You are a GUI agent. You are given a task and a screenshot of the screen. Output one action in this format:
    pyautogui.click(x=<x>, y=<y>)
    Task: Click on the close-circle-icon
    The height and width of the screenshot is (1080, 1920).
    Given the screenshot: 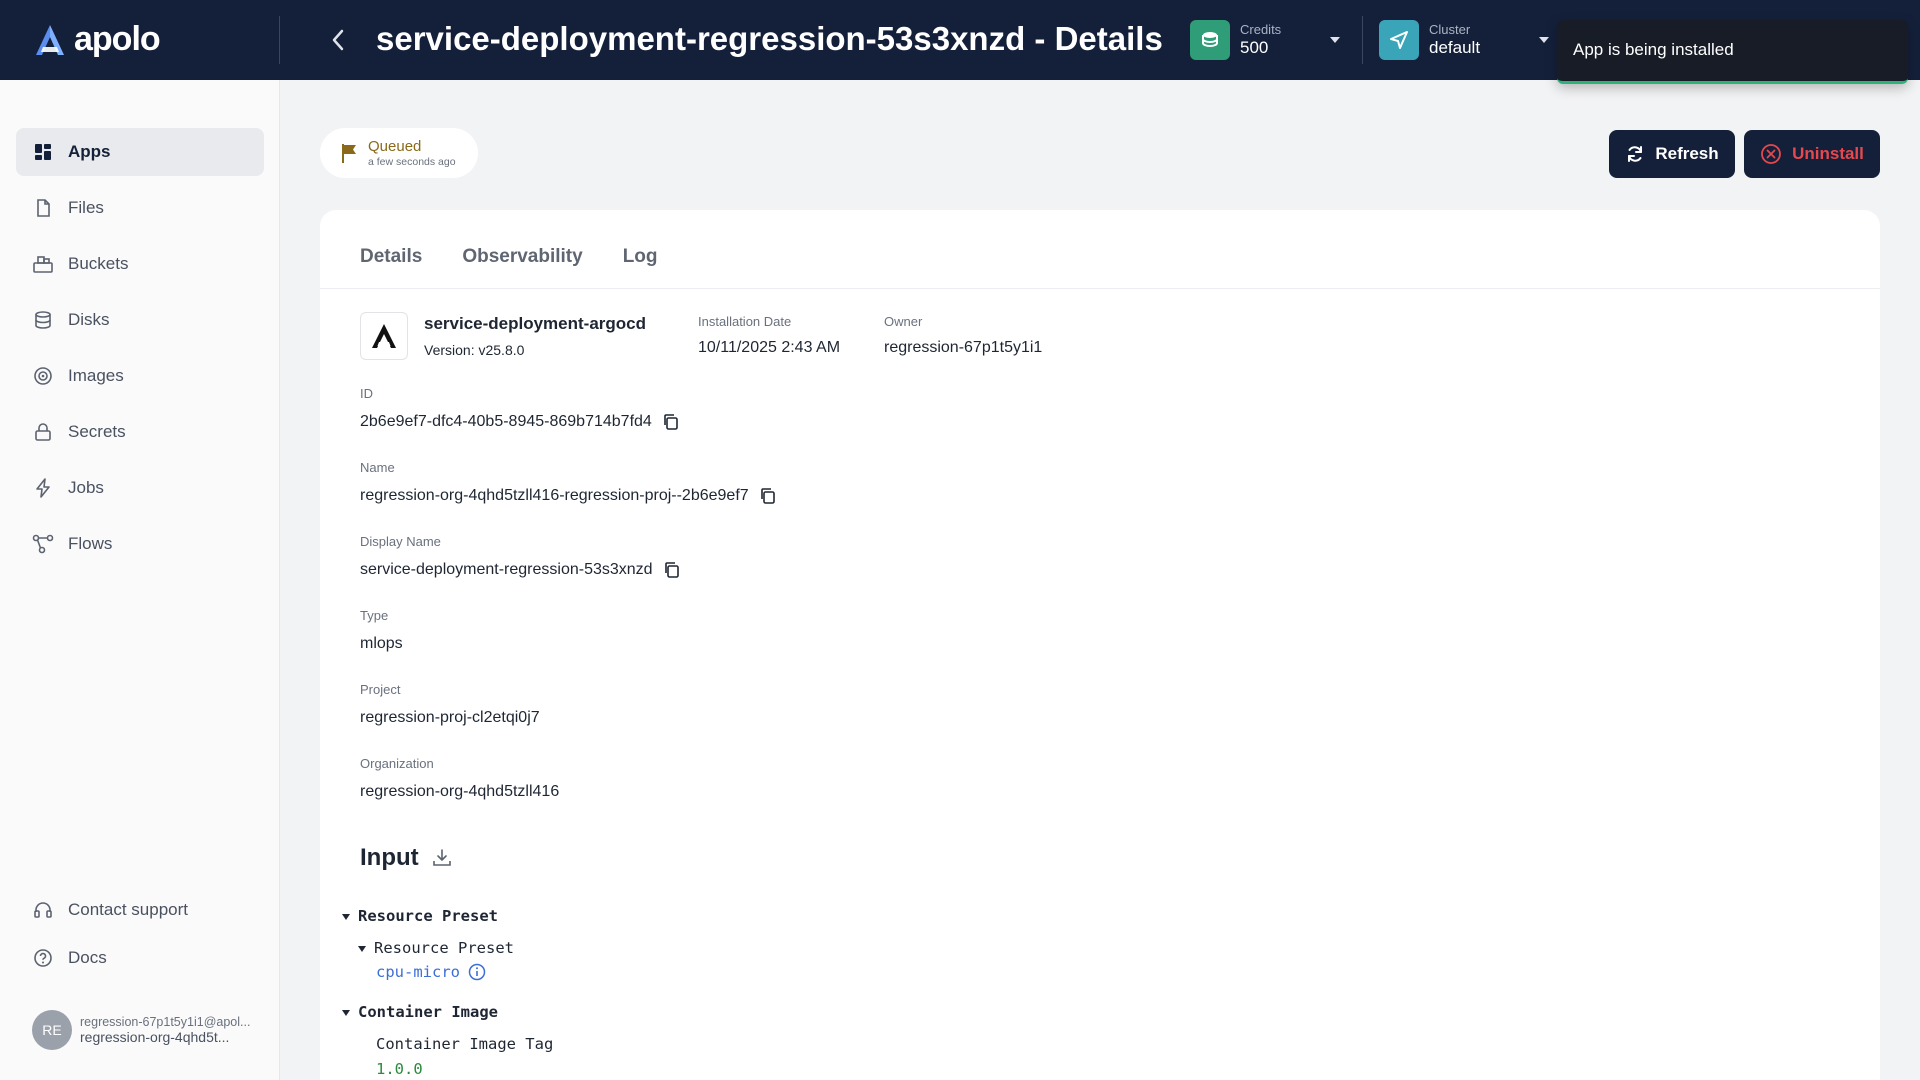 What is the action you would take?
    pyautogui.click(x=1771, y=154)
    